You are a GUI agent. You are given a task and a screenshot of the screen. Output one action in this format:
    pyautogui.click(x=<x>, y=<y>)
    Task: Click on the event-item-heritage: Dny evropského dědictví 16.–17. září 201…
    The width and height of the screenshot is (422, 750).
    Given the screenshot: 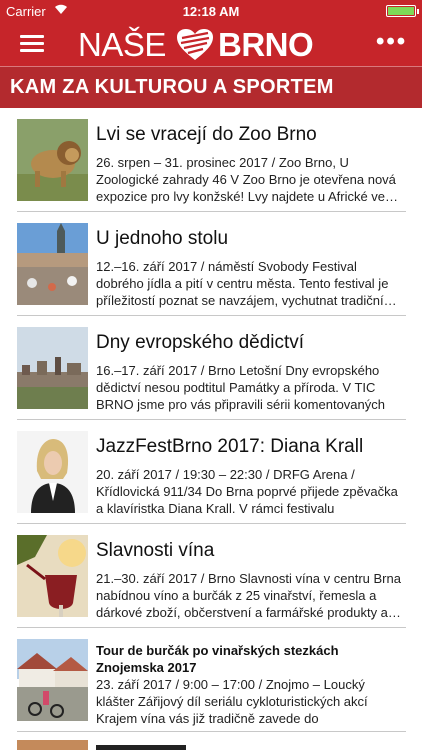 What is the action you would take?
    pyautogui.click(x=211, y=368)
    